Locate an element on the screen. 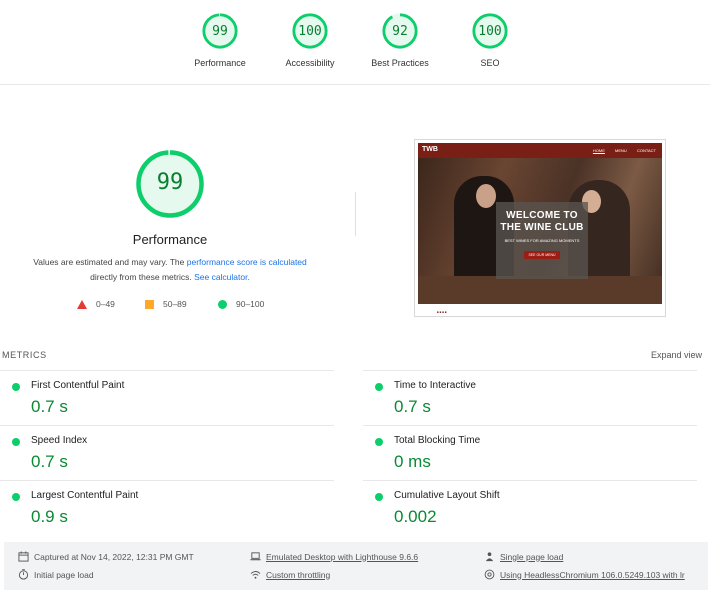 The image size is (710, 592). gauge-label: SEO is located at coordinates (490, 63).